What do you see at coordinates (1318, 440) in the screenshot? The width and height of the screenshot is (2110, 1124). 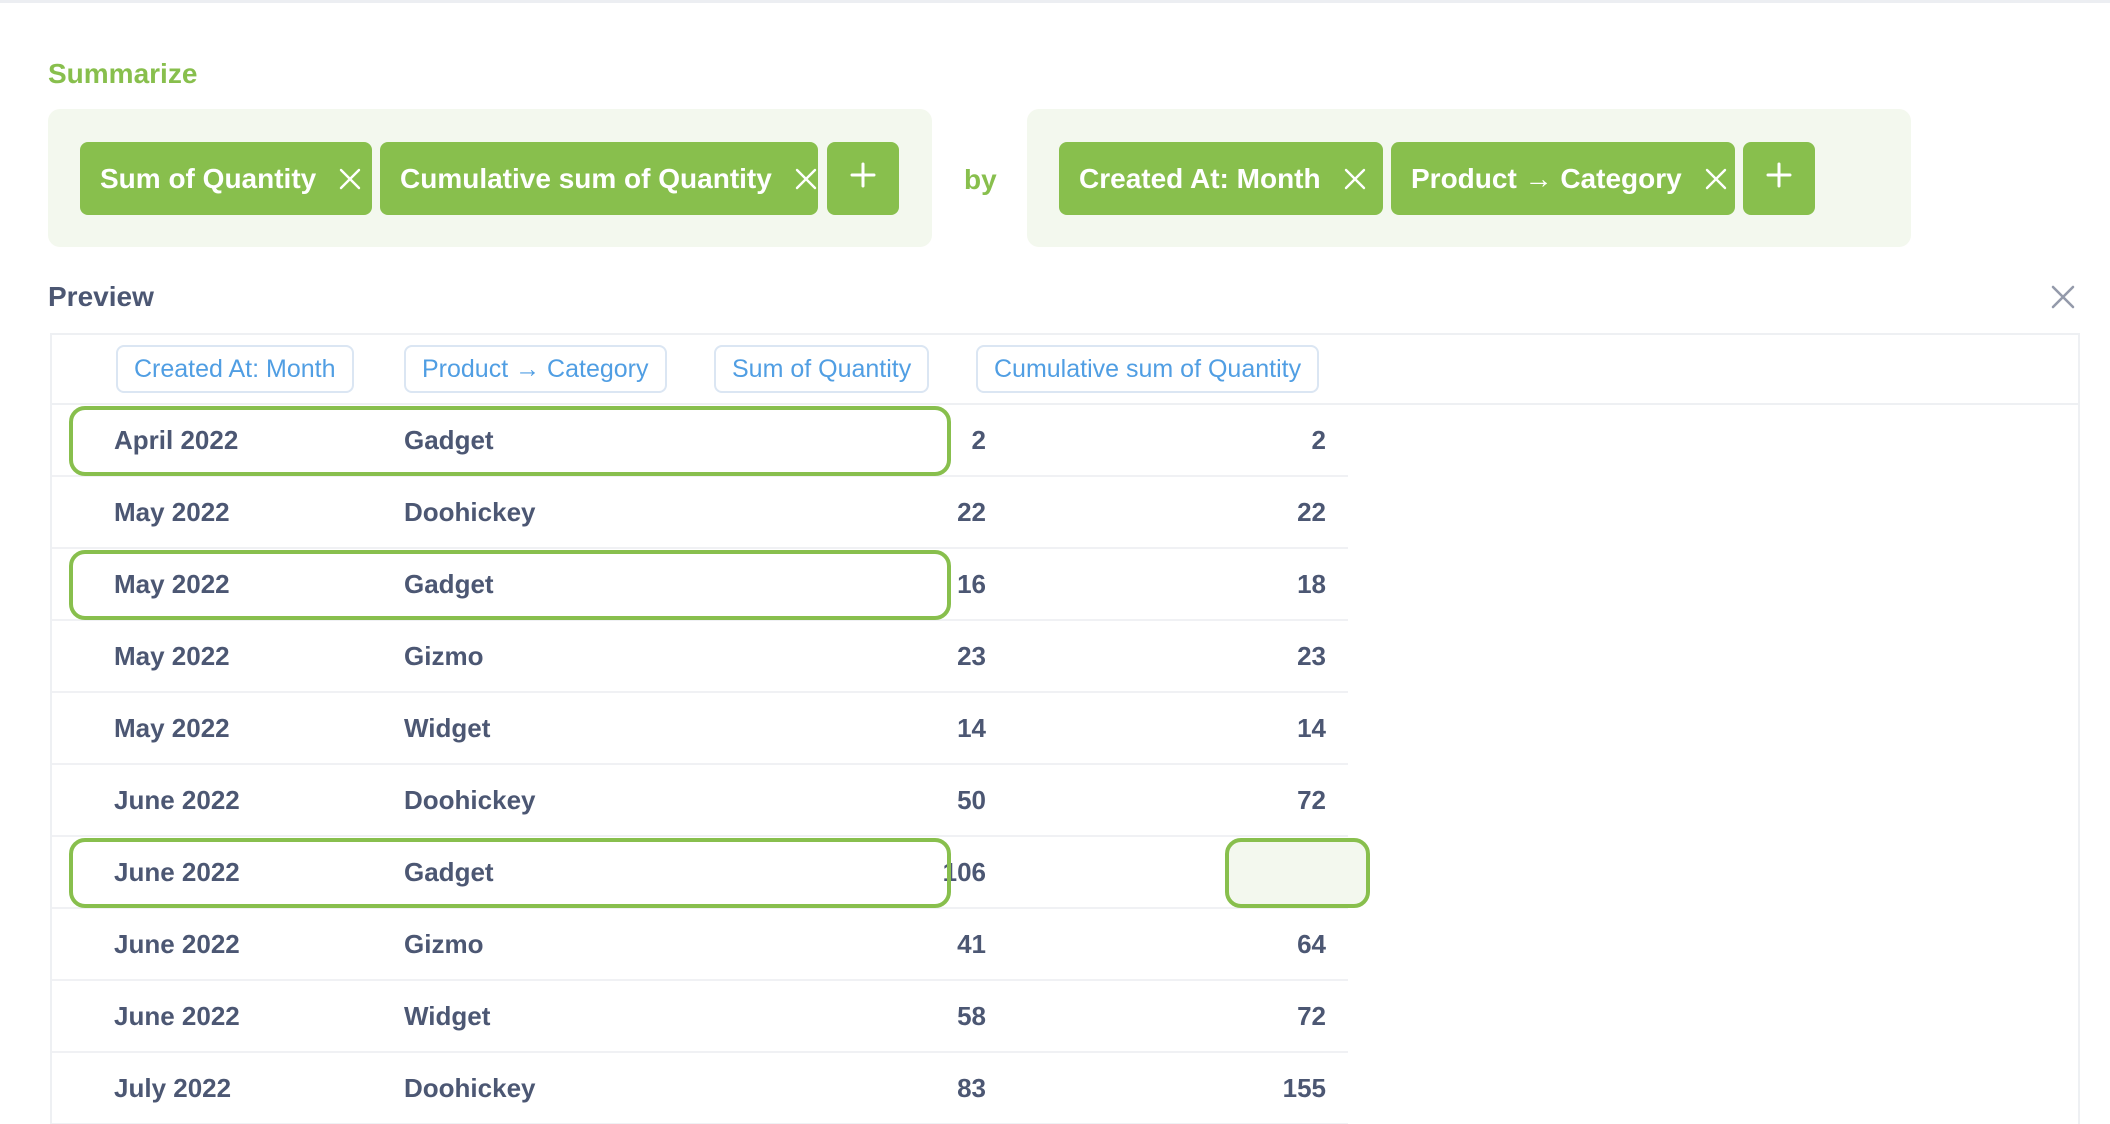 I see `cell-cumulative-sum: 2` at bounding box center [1318, 440].